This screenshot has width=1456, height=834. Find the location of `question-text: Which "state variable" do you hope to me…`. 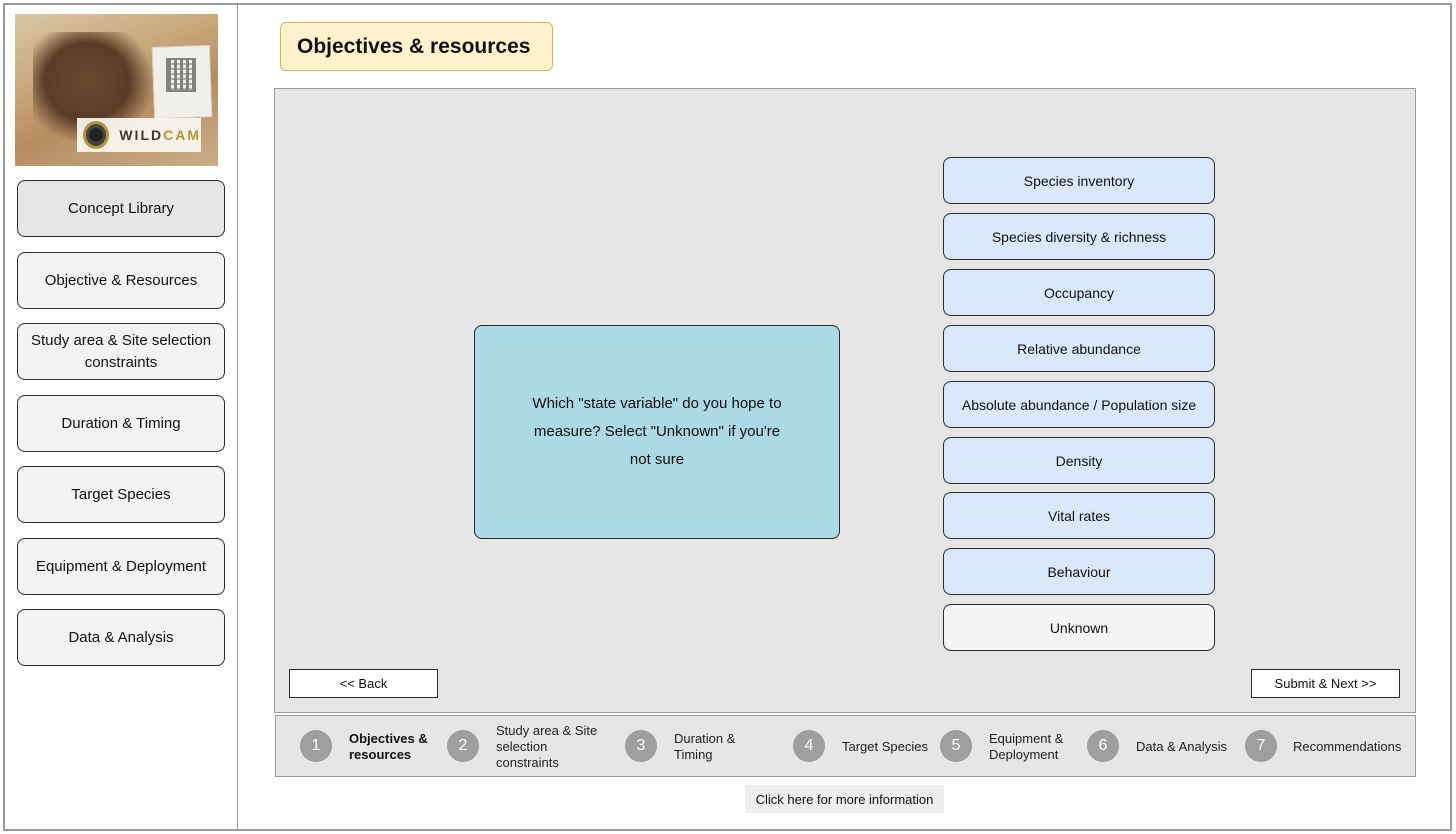

question-text: Which "state variable" do you hope to me… is located at coordinates (657, 432).